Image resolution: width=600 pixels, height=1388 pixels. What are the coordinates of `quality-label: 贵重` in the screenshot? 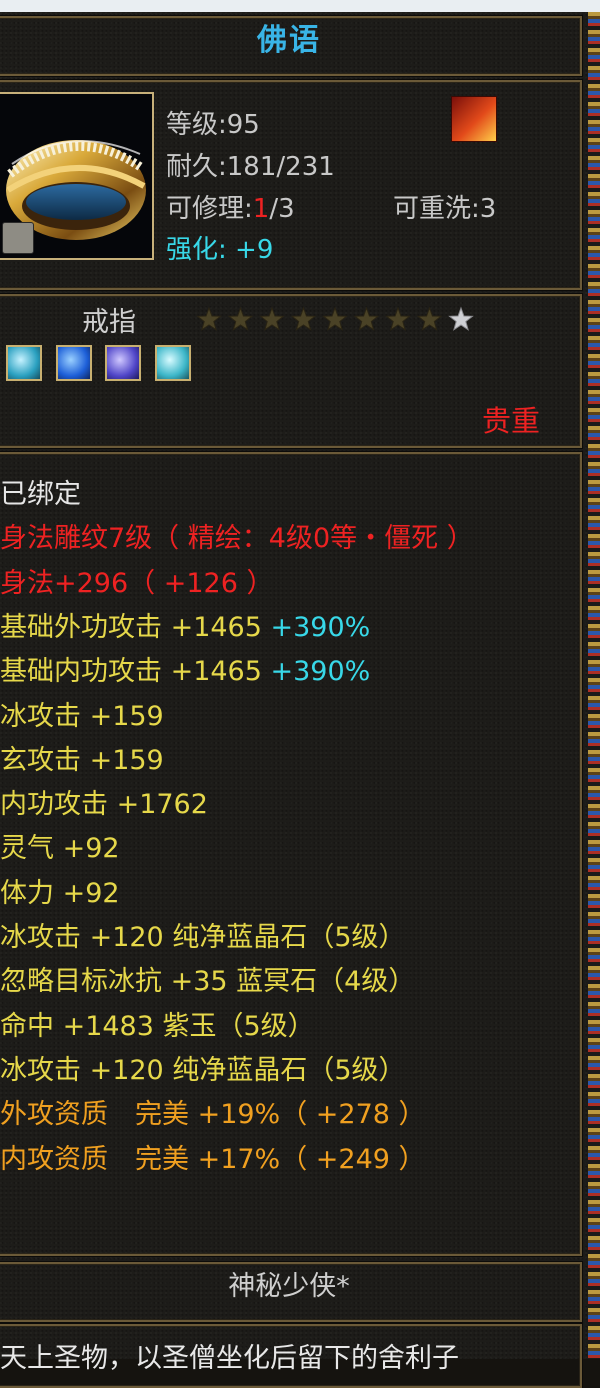 It's located at (511, 421).